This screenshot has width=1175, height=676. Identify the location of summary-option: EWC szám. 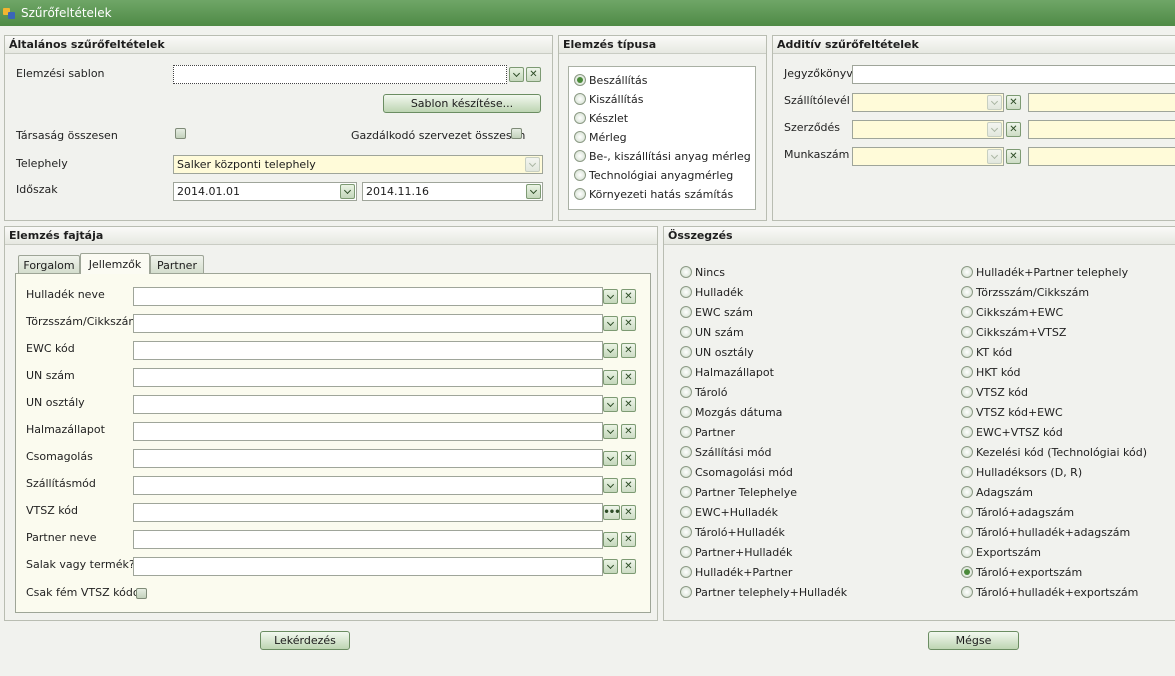
(716, 312).